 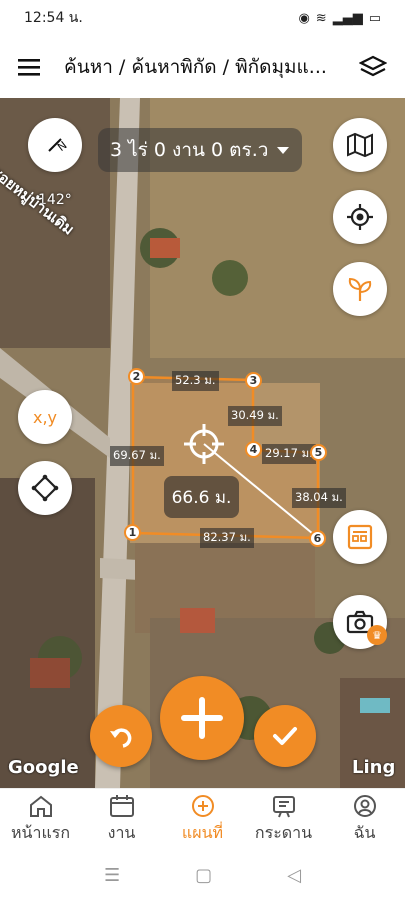 I want to click on crosshair-icon, so click(x=360, y=217).